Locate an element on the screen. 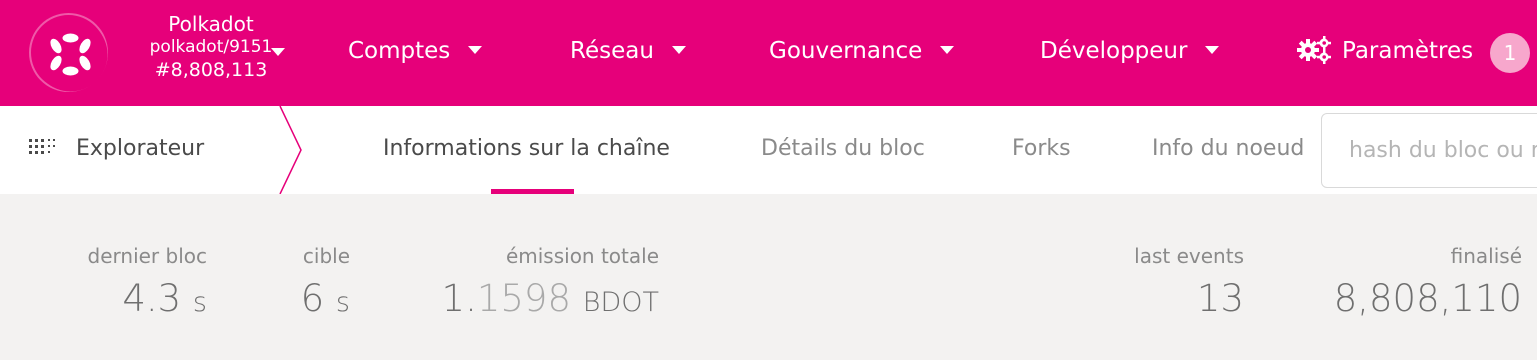 Image resolution: width=1537 pixels, height=360 pixels. active-tab-indicator is located at coordinates (532, 191).